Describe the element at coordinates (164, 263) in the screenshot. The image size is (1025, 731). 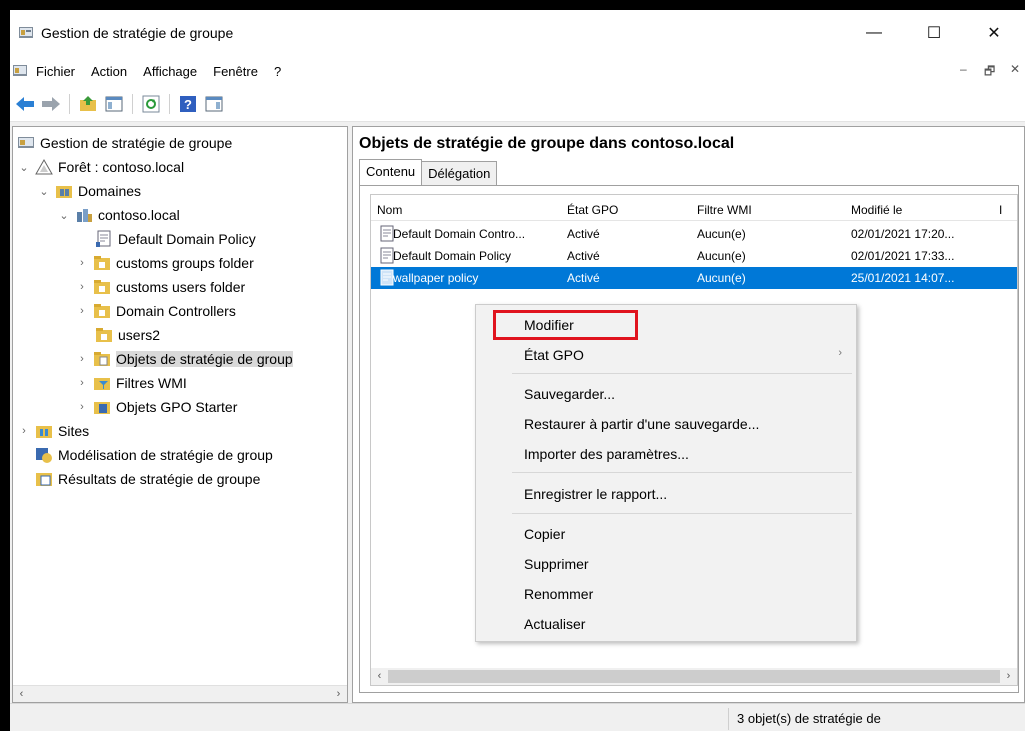
I see `tree-node-customs-groups-folder: › customs groups folder` at that location.